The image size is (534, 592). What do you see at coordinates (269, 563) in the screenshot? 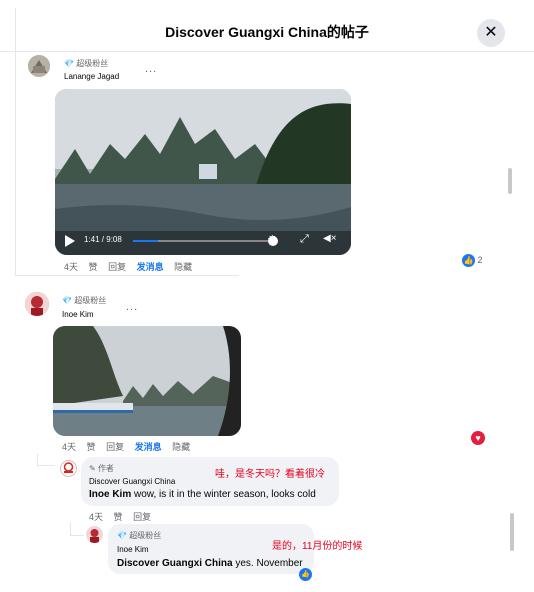
I see `comment-body: yes. November` at bounding box center [269, 563].